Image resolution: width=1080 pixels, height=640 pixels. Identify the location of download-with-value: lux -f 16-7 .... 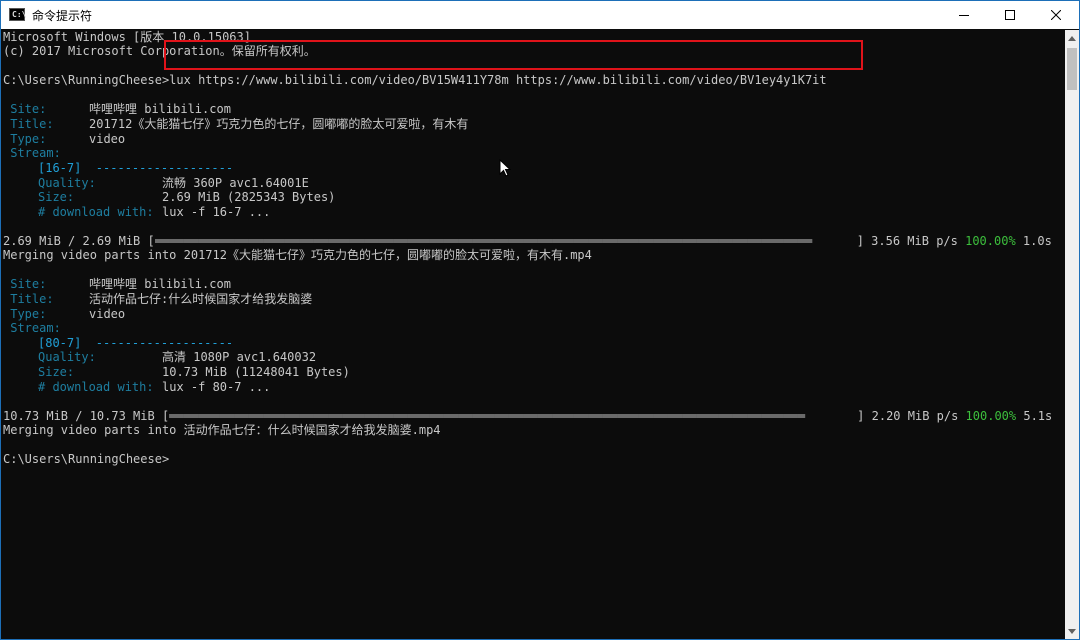
(216, 212).